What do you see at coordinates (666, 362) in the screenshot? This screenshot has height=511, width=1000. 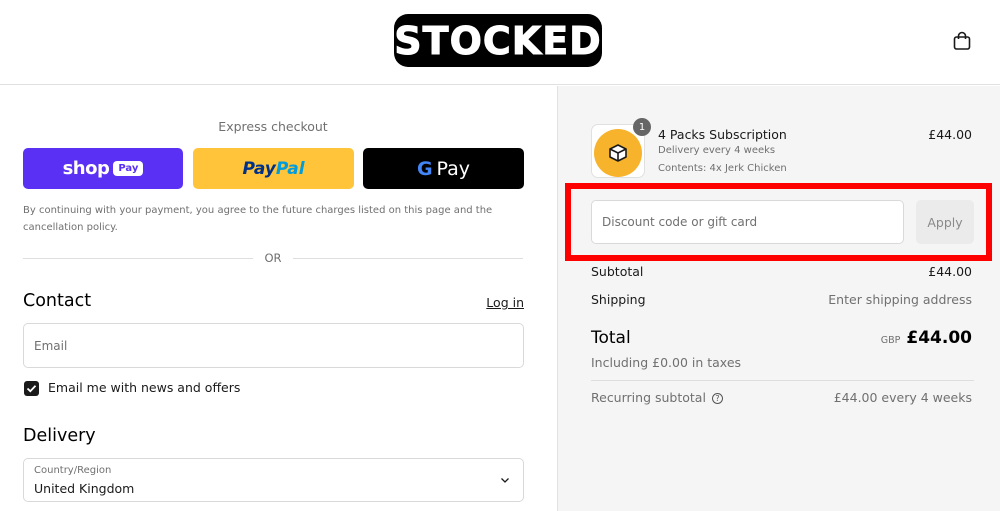 I see `taxes-note: Including £0.00 in taxes` at bounding box center [666, 362].